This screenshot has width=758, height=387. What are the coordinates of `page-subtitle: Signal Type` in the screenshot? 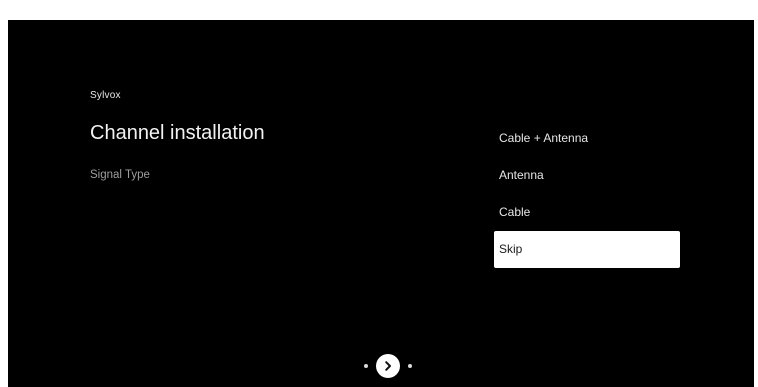 It's located at (120, 175).